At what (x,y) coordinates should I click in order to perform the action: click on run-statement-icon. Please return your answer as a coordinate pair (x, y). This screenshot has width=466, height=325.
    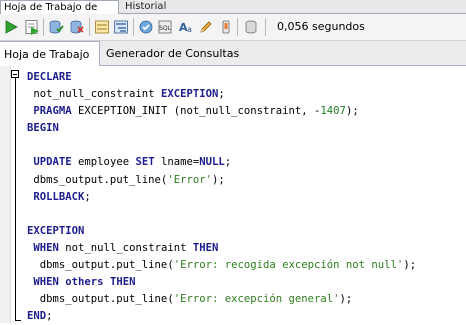
    Looking at the image, I should click on (11, 27).